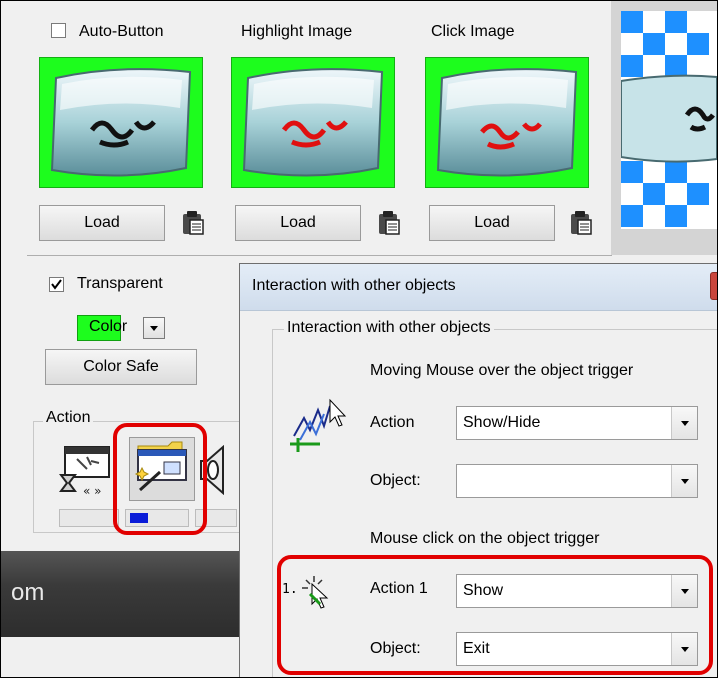 This screenshot has width=718, height=678. What do you see at coordinates (502, 422) in the screenshot?
I see `hover-action-value: Show/Hide` at bounding box center [502, 422].